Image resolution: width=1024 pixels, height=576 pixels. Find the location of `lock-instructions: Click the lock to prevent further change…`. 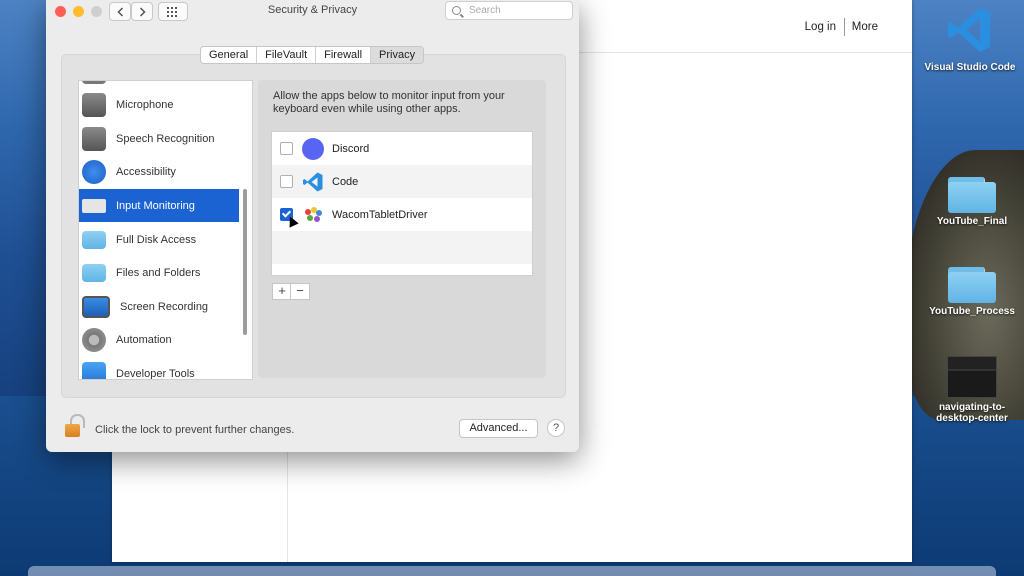

lock-instructions: Click the lock to prevent further change… is located at coordinates (195, 430).